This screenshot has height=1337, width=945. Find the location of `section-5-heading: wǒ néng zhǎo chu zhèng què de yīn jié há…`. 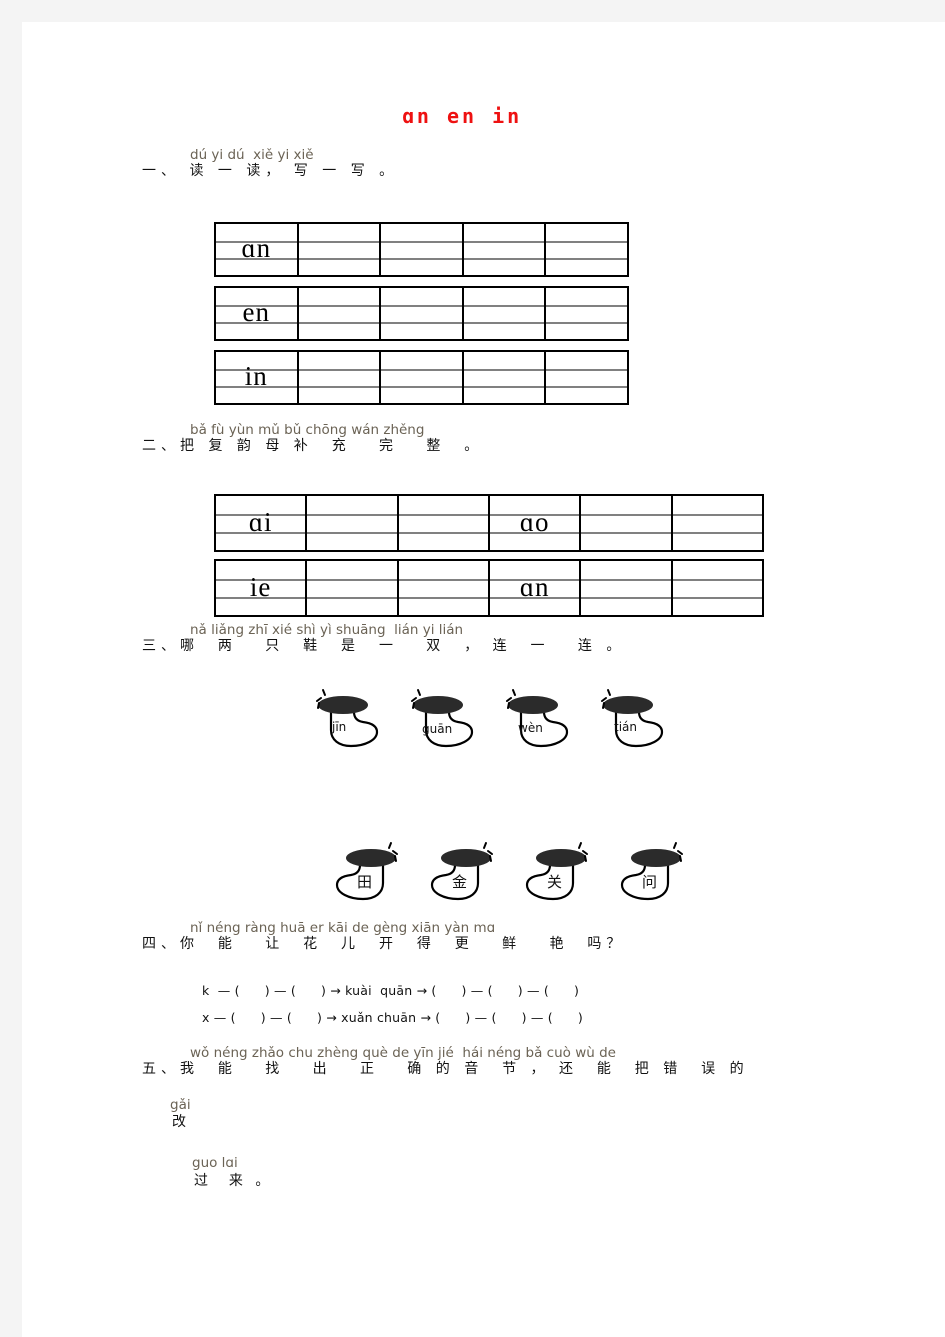

section-5-heading: wǒ néng zhǎo chu zhèng què de yīn jié há… is located at coordinates (483, 1061).